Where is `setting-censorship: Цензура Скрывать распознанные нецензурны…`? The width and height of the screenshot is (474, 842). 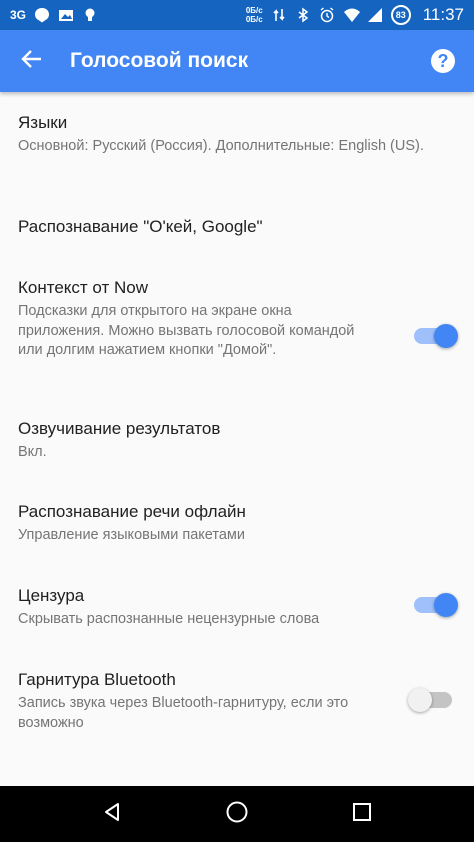
setting-censorship: Цензура Скрывать распознанные нецензурны… is located at coordinates (237, 607).